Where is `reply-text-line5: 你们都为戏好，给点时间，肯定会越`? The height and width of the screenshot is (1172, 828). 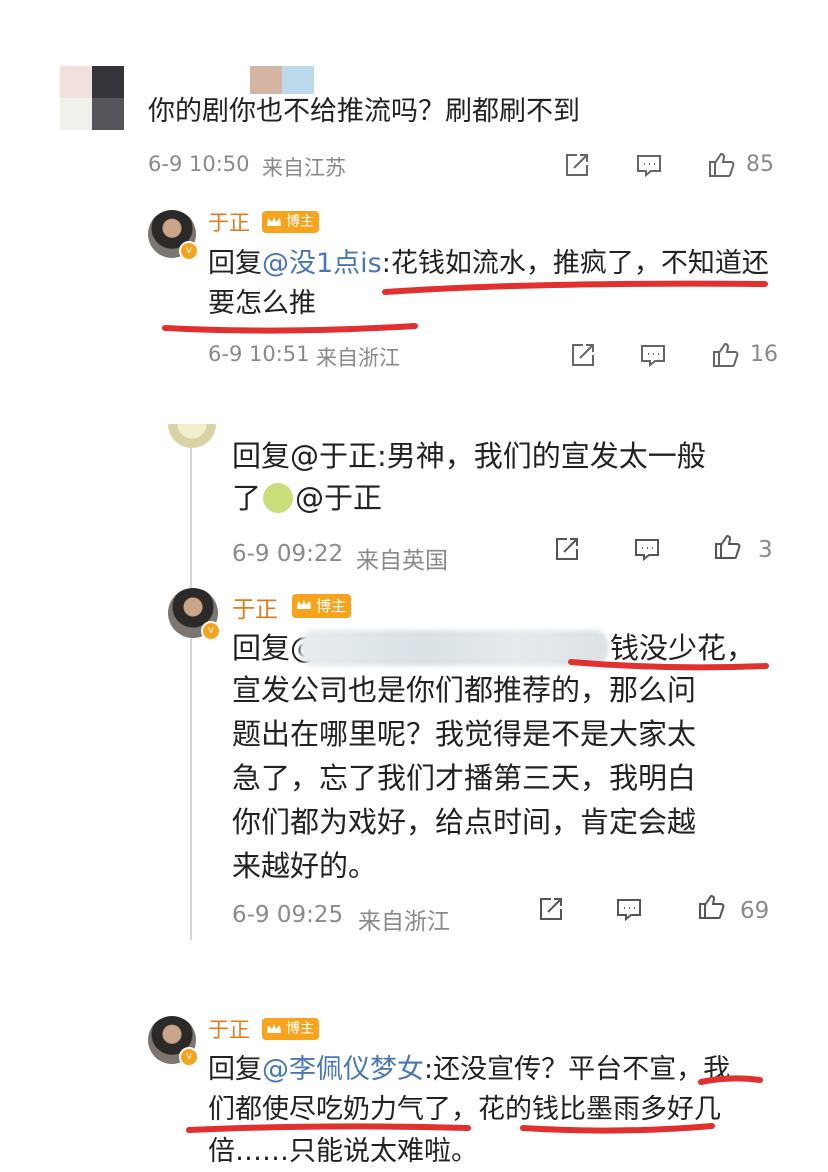
reply-text-line5: 你们都为戏好，给点时间，肯定会越 is located at coordinates (464, 822).